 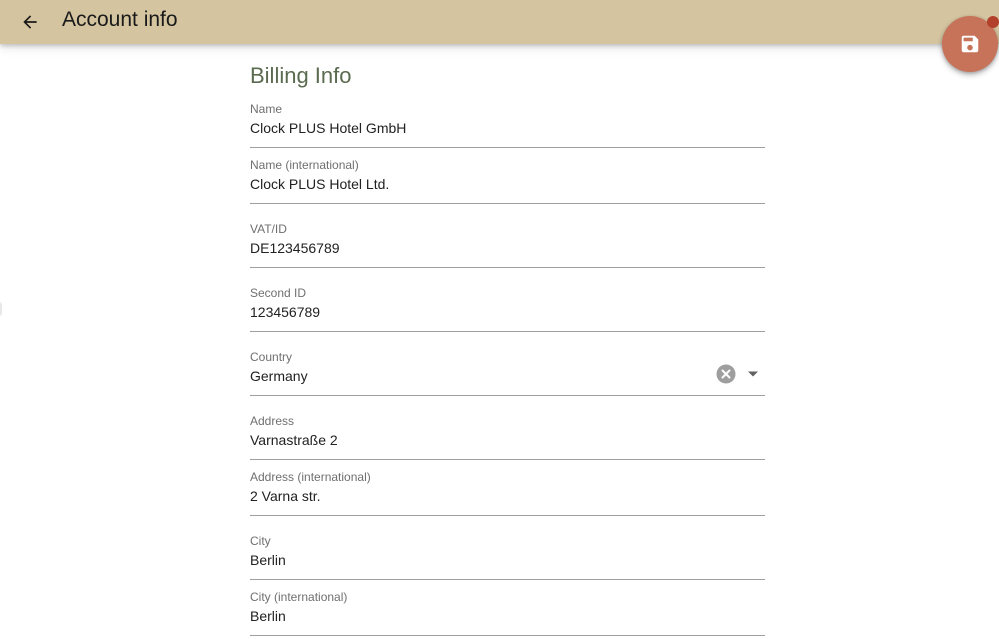 I want to click on field-value: 123456789, so click(x=285, y=312).